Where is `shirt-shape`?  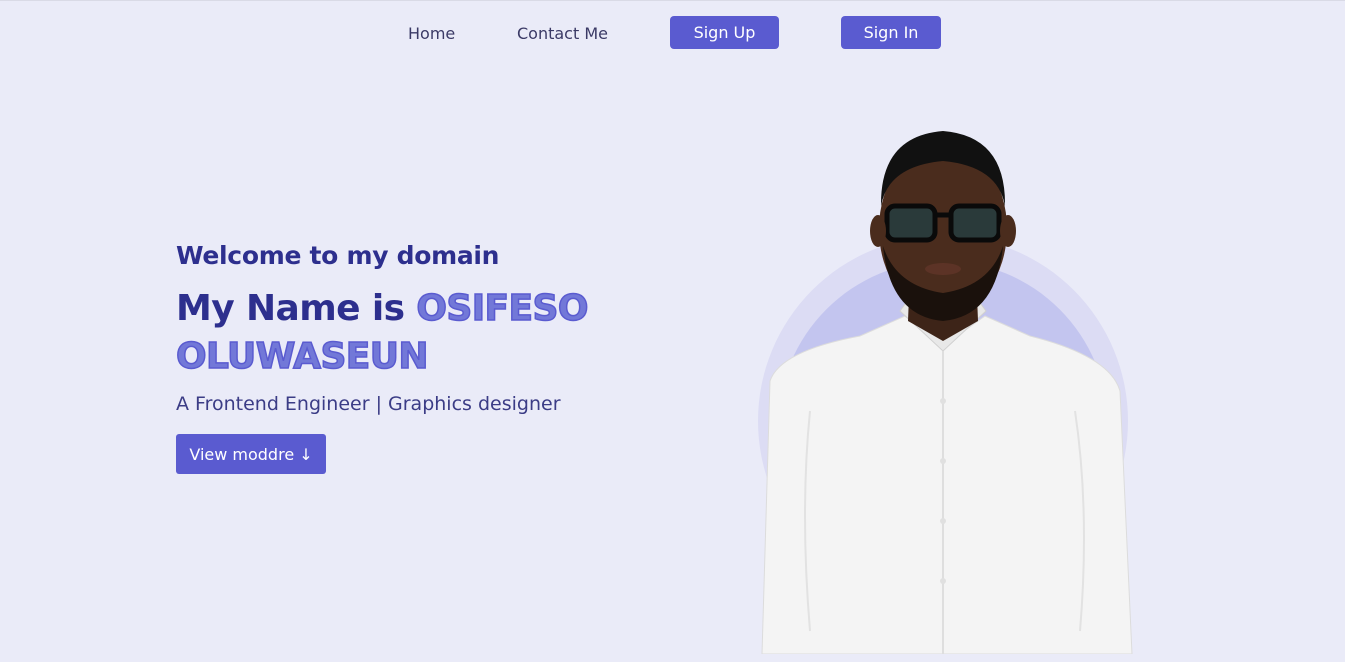 shirt-shape is located at coordinates (947, 484).